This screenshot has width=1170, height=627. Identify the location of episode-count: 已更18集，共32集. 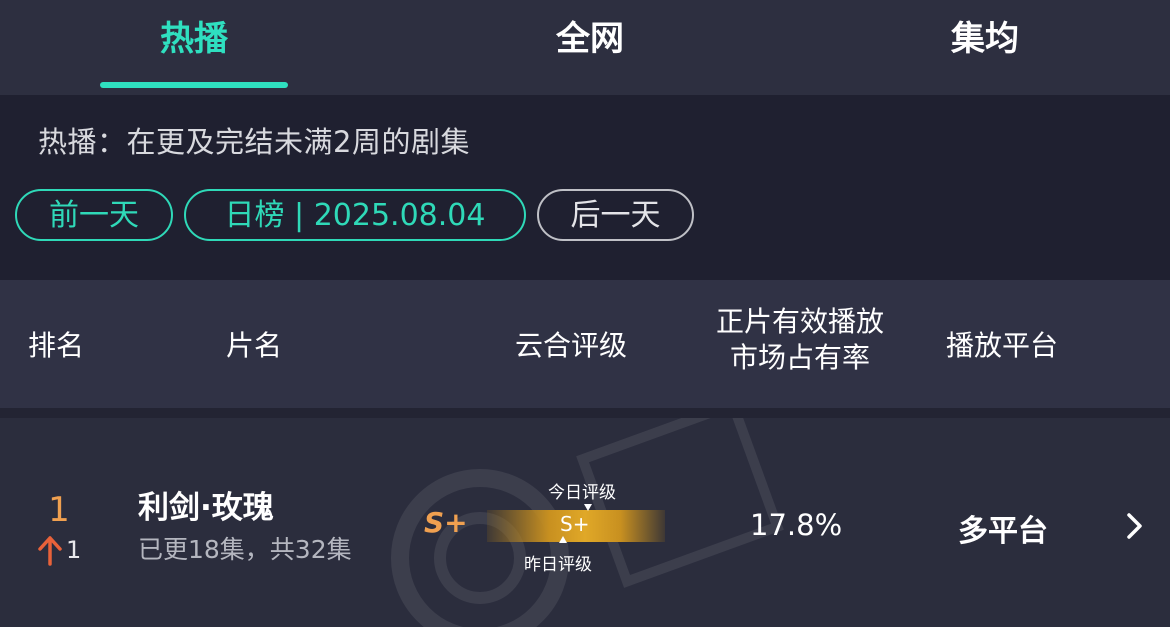
(245, 549).